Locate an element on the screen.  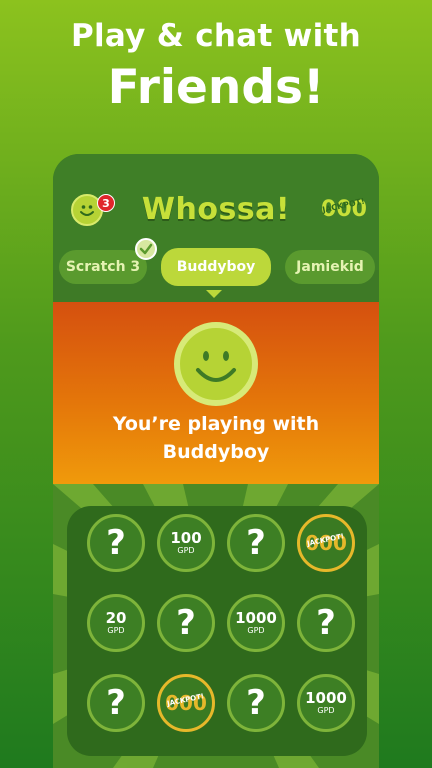
prize-amount: 100 is located at coordinates (186, 537).